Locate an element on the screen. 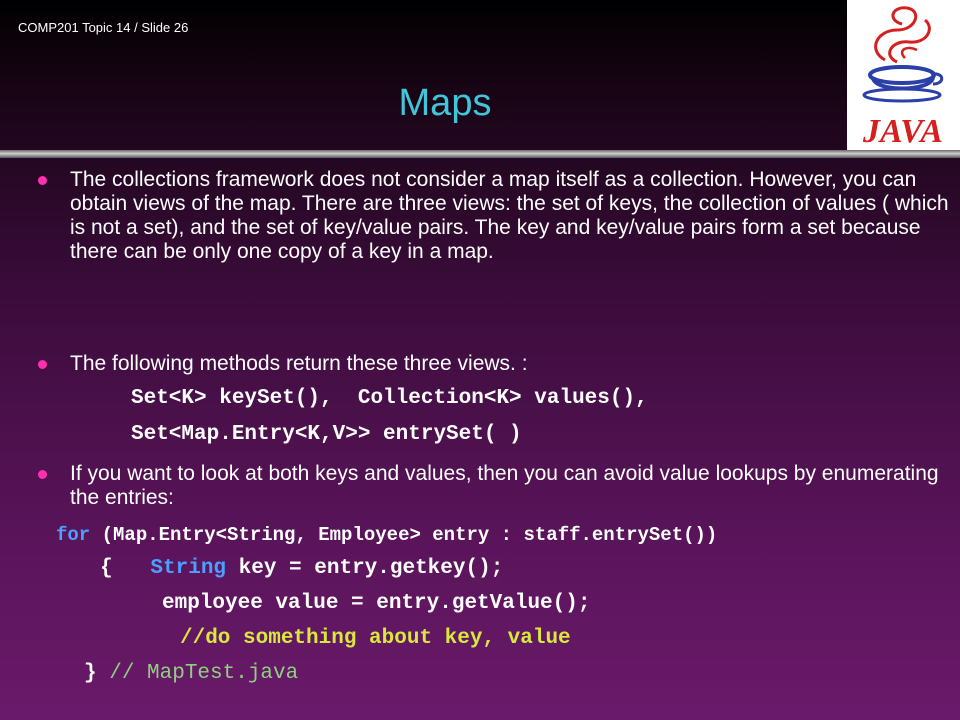 The width and height of the screenshot is (960, 720). trailing-comment: // MapTest.java is located at coordinates (197, 673).